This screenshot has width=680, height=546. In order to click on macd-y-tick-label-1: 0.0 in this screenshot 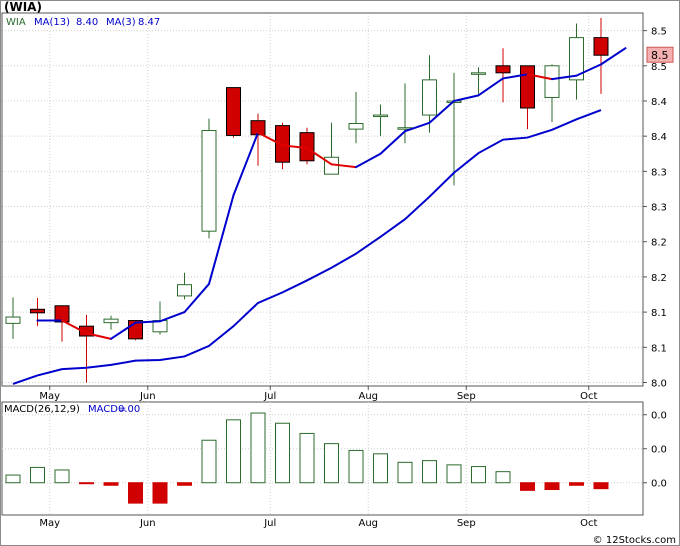, I will do `click(659, 450)`.